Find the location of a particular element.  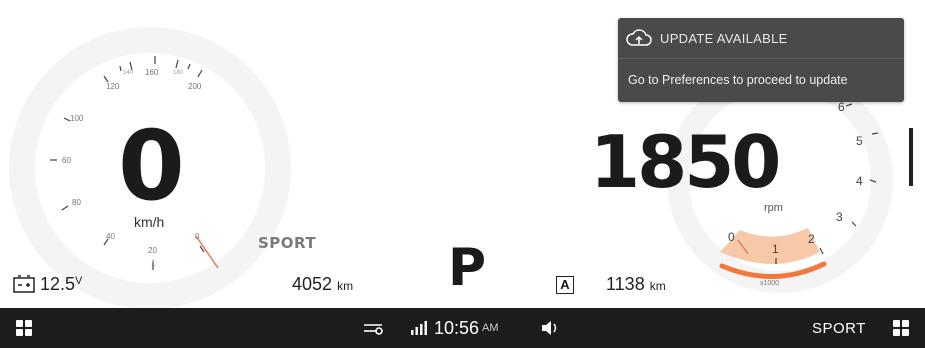

rpm-label-5: 5 is located at coordinates (859, 141).